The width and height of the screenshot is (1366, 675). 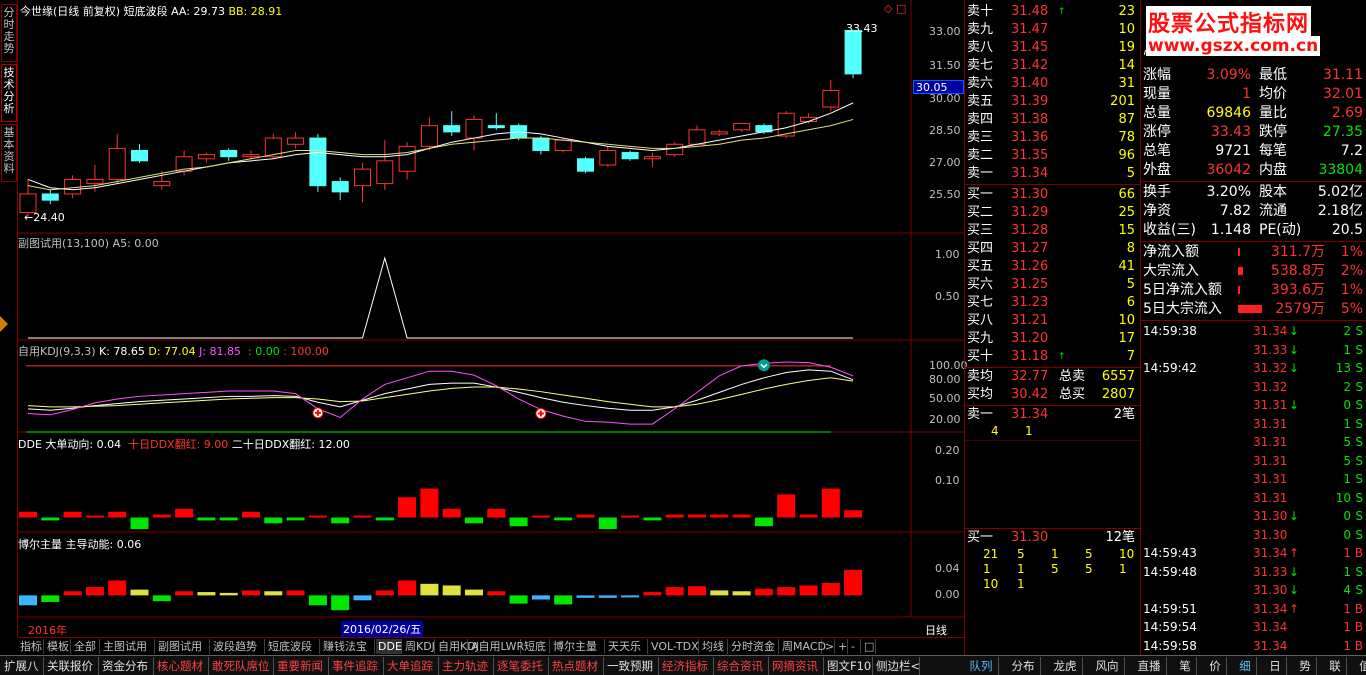 What do you see at coordinates (1053, 12) in the screenshot?
I see `ask-level-row: 卖十 31.48 ↑ 23` at bounding box center [1053, 12].